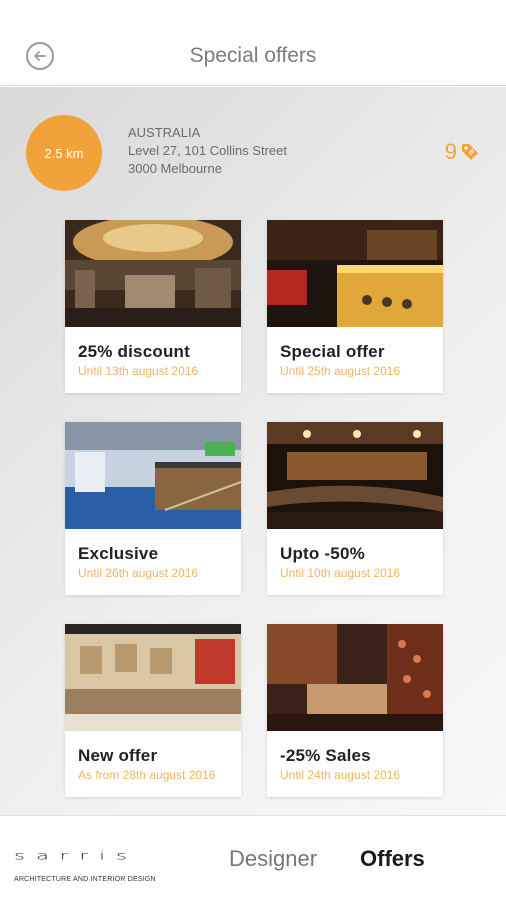 The width and height of the screenshot is (506, 900). What do you see at coordinates (325, 755) in the screenshot?
I see `offer-title: -25% Sales` at bounding box center [325, 755].